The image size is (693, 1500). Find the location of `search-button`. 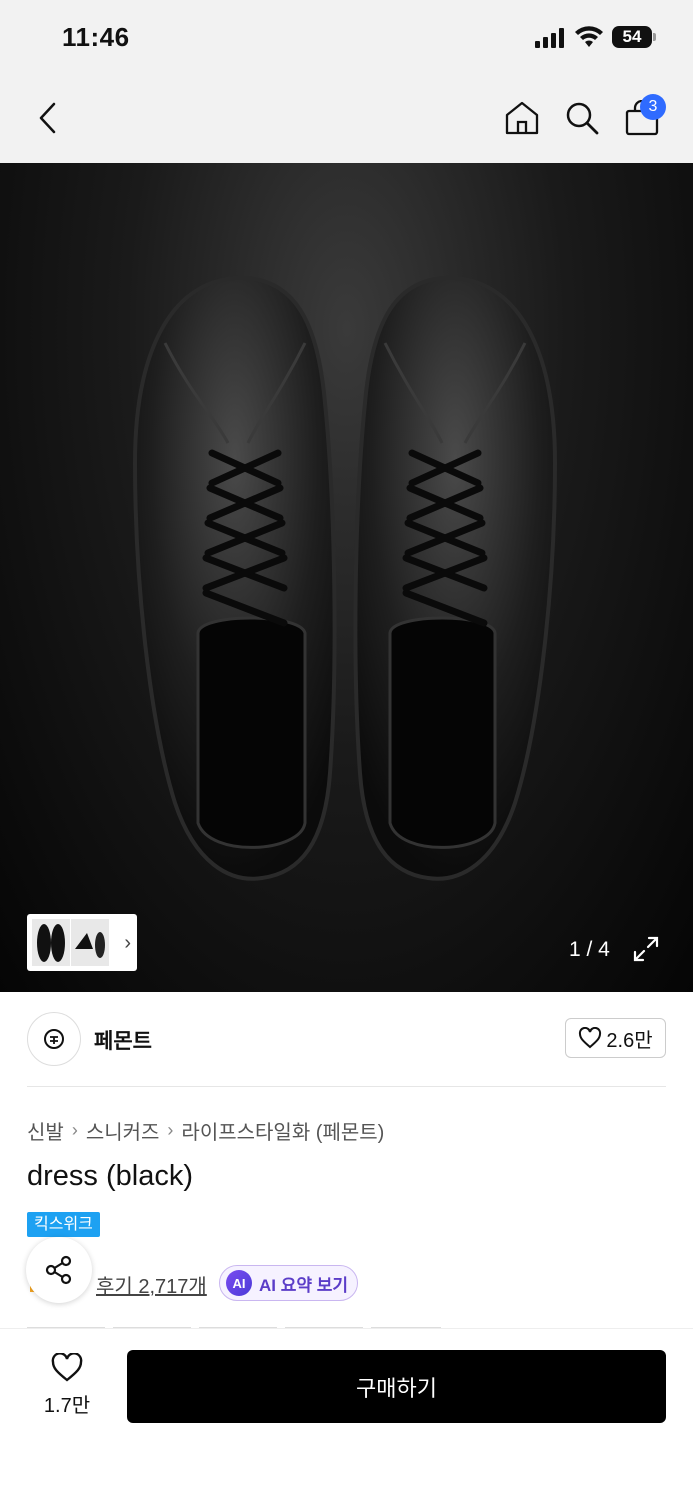

search-button is located at coordinates (582, 118).